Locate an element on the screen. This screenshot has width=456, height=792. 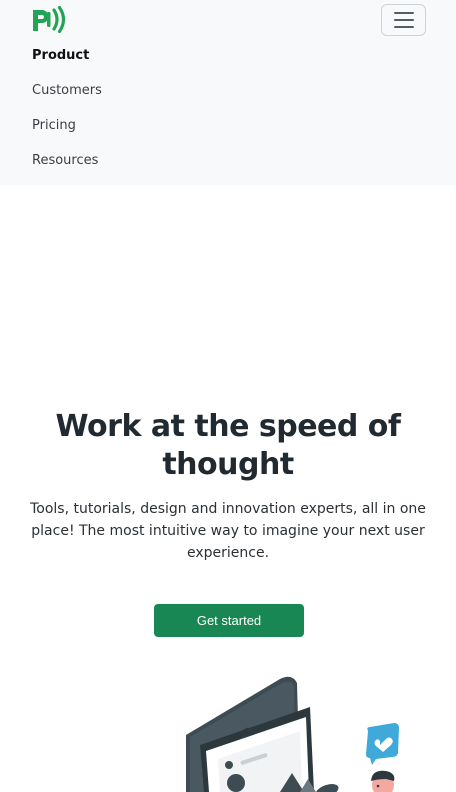
hero-title: Work at the speed of thought is located at coordinates (228, 446).